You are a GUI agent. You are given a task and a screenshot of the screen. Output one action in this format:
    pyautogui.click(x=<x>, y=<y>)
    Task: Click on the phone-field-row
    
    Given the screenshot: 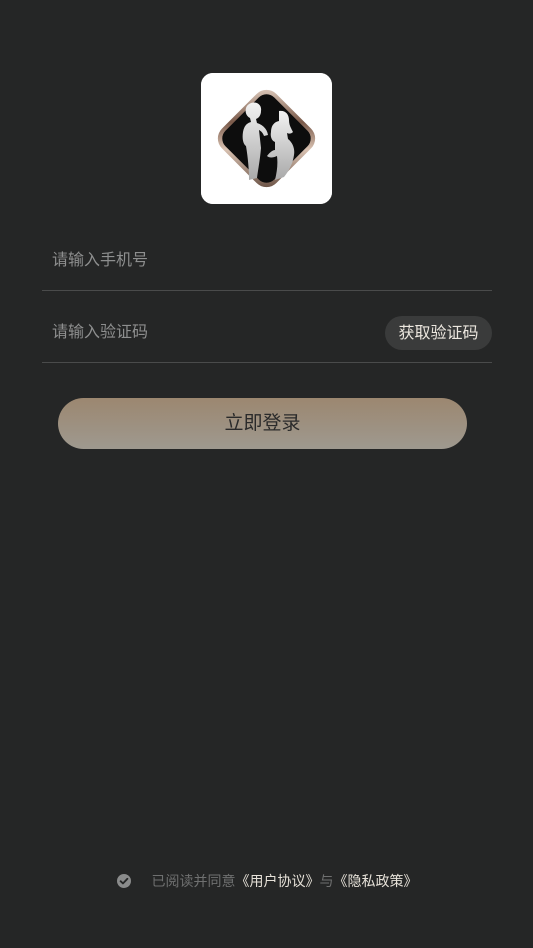 What is the action you would take?
    pyautogui.click(x=267, y=256)
    